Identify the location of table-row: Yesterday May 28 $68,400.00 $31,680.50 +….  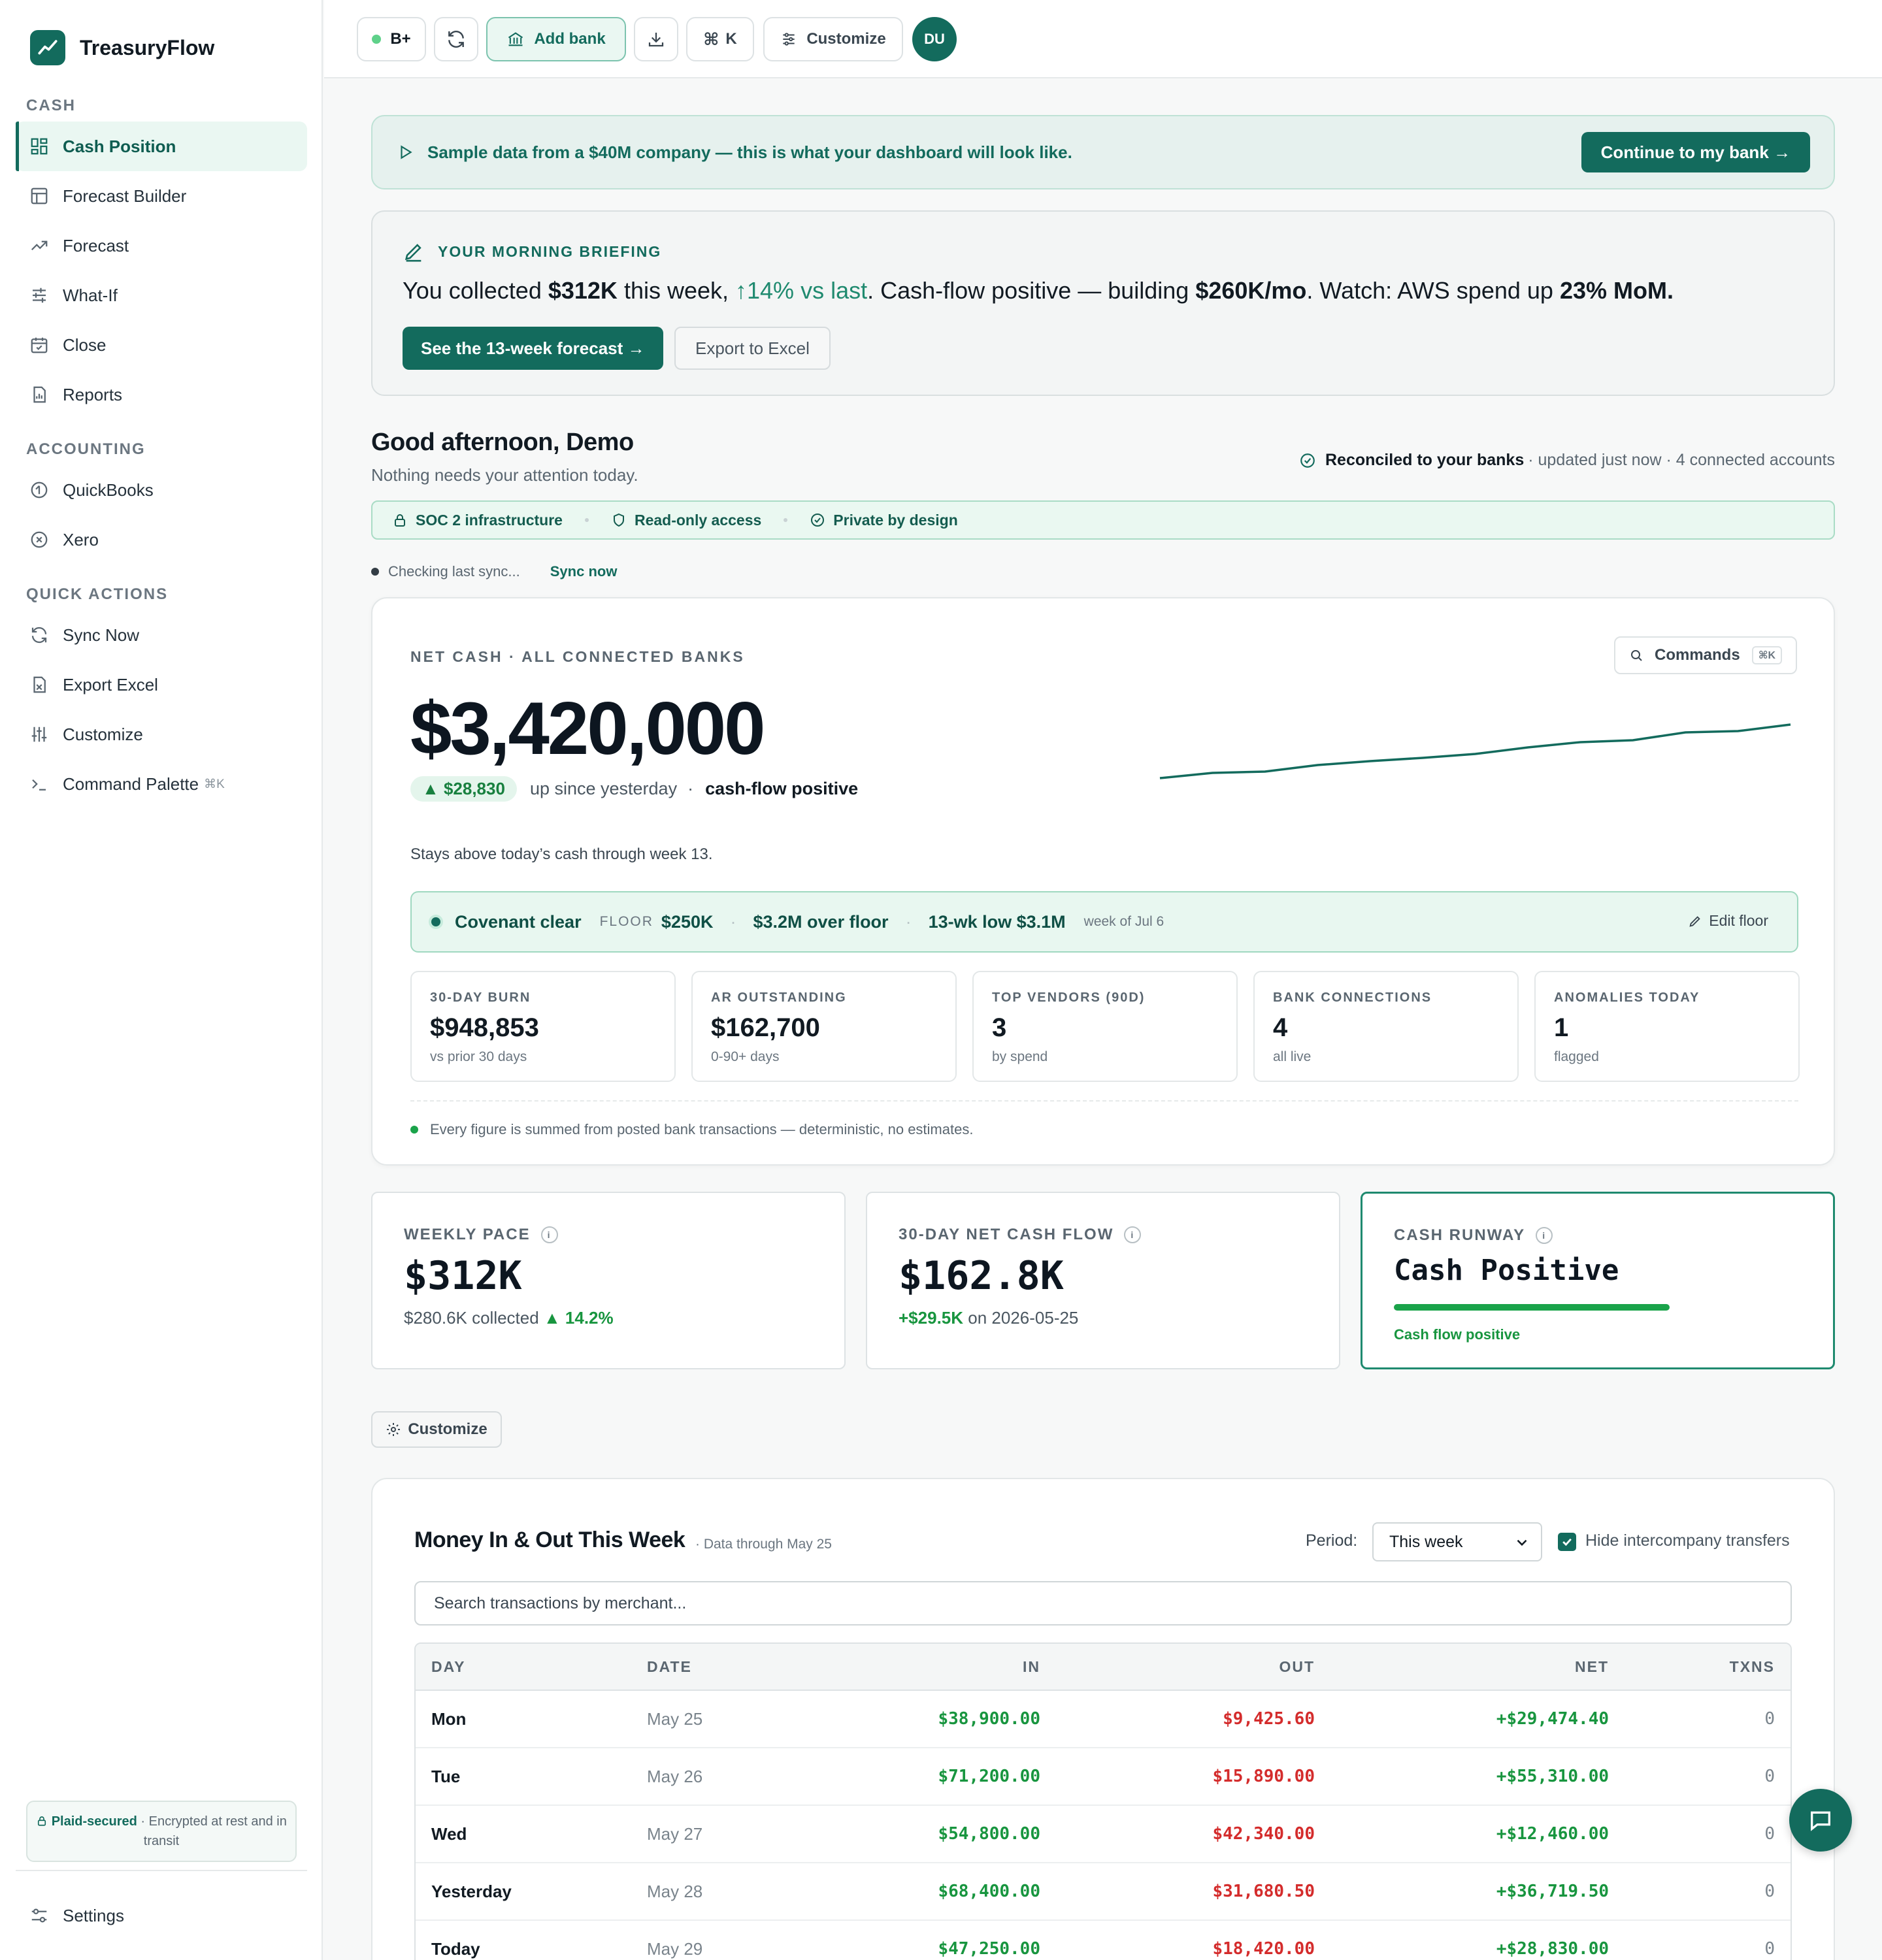
(1103, 1892).